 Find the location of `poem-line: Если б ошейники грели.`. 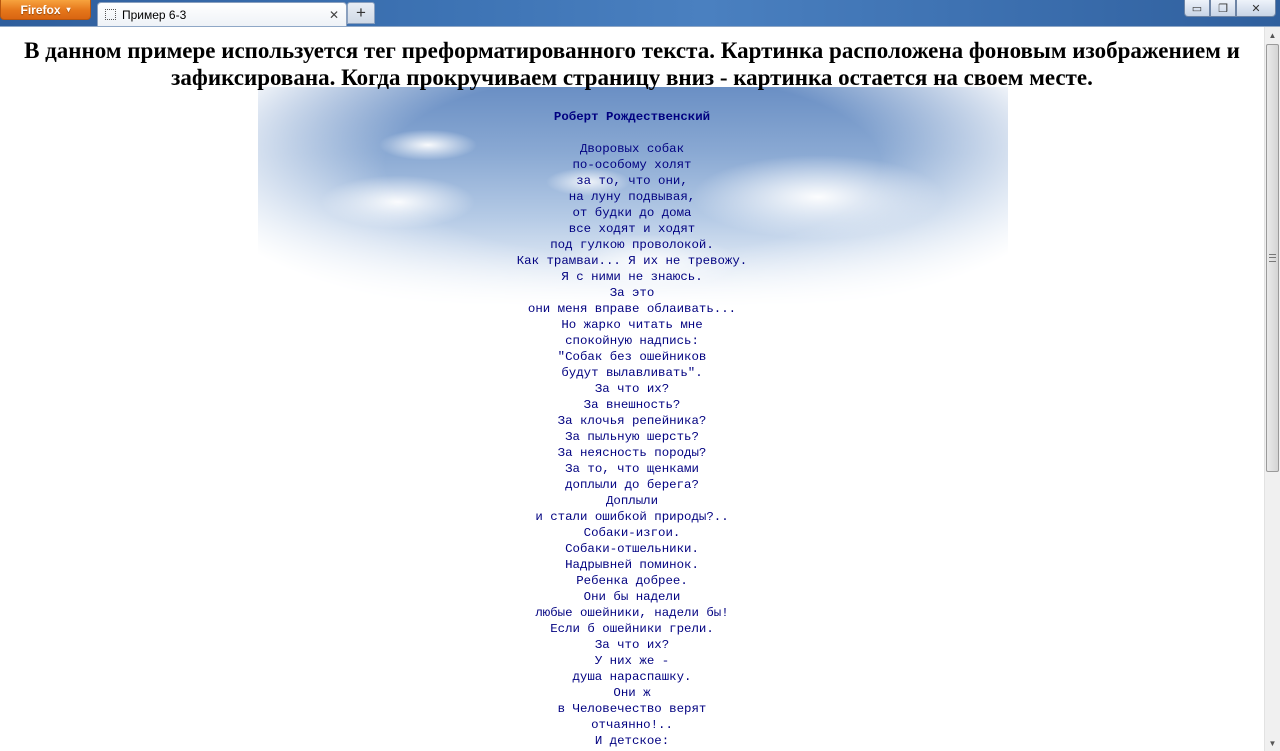

poem-line: Если б ошейники грели. is located at coordinates (632, 629).